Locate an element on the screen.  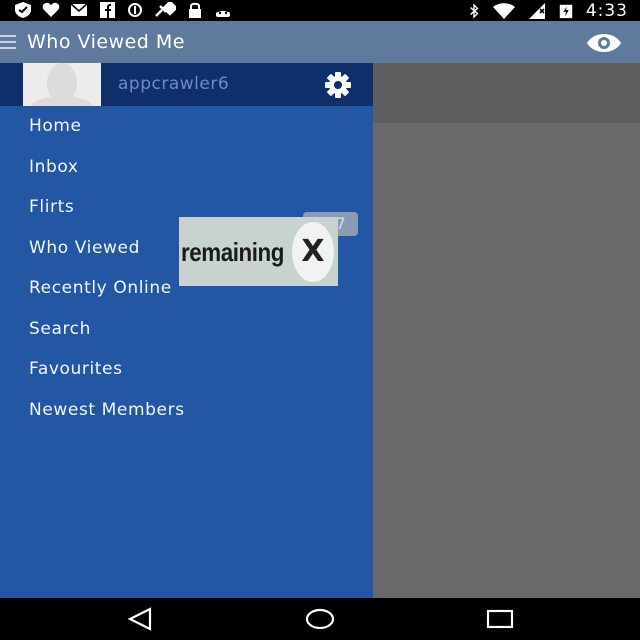
menu-item-favourites: Favourites is located at coordinates (186, 369).